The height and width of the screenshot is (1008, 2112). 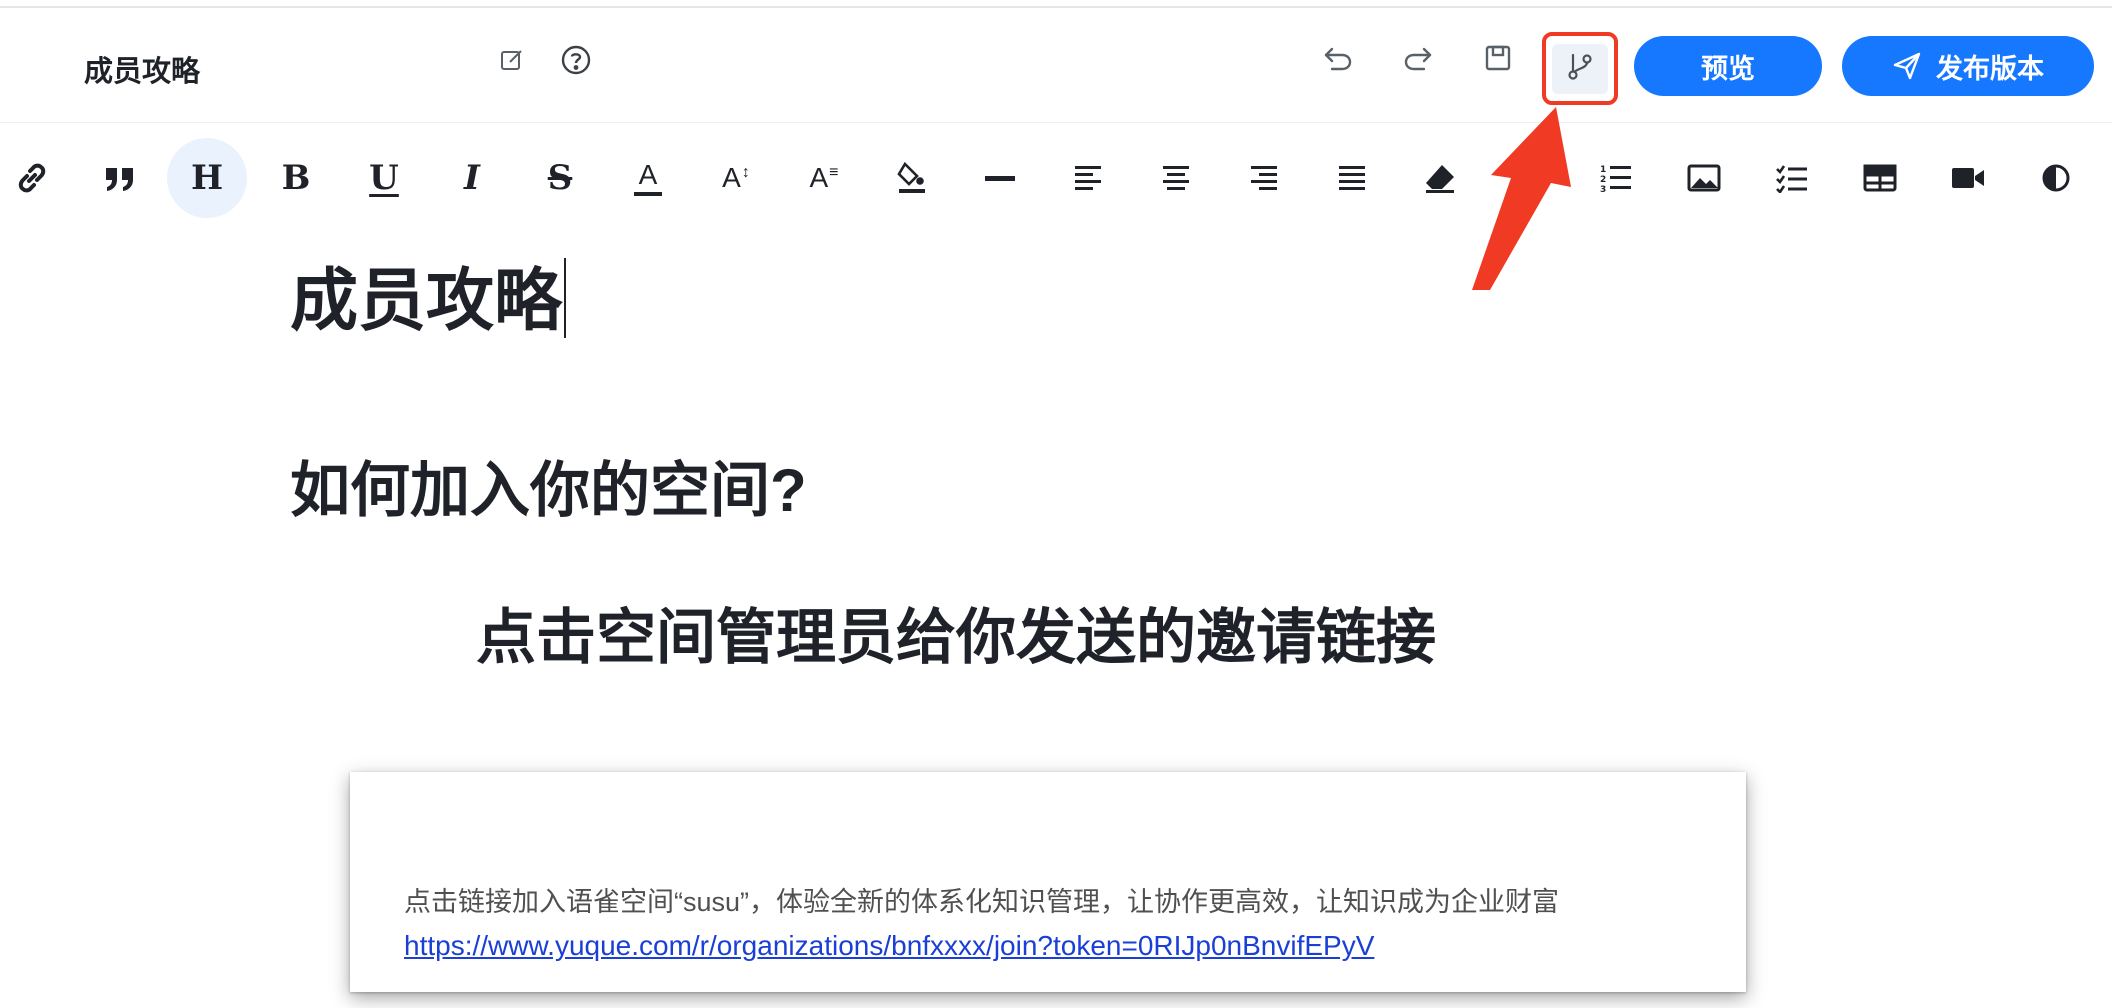 I want to click on link-icon, so click(x=36, y=178).